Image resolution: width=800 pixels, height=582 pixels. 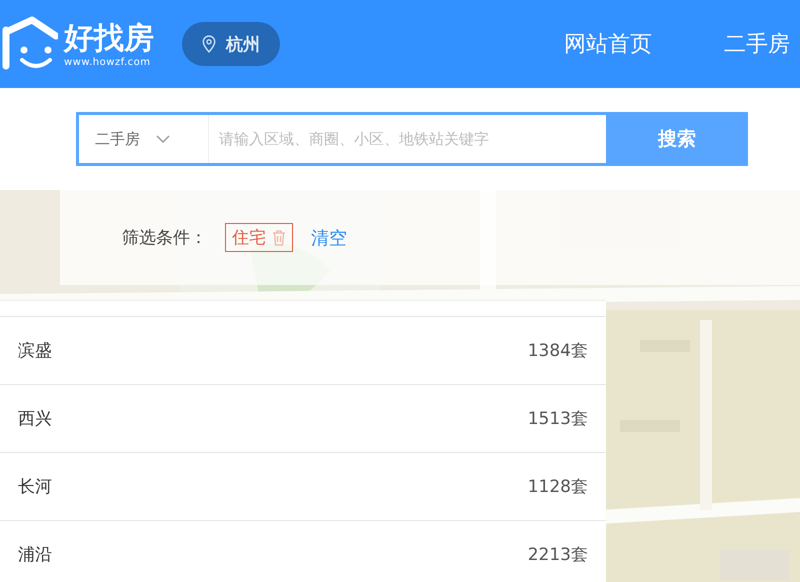 I want to click on house-logo-icon, so click(x=30, y=44).